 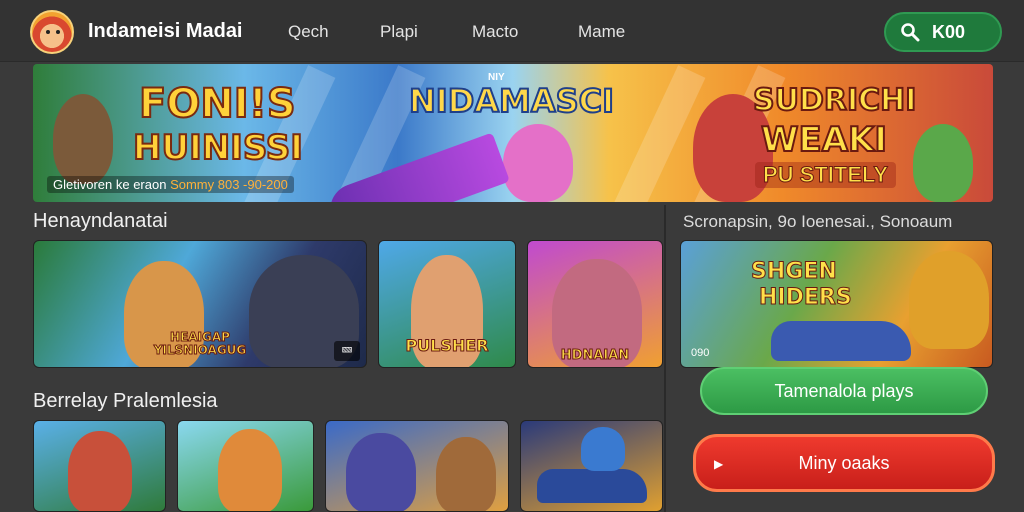 I want to click on search-icon, so click(x=910, y=32).